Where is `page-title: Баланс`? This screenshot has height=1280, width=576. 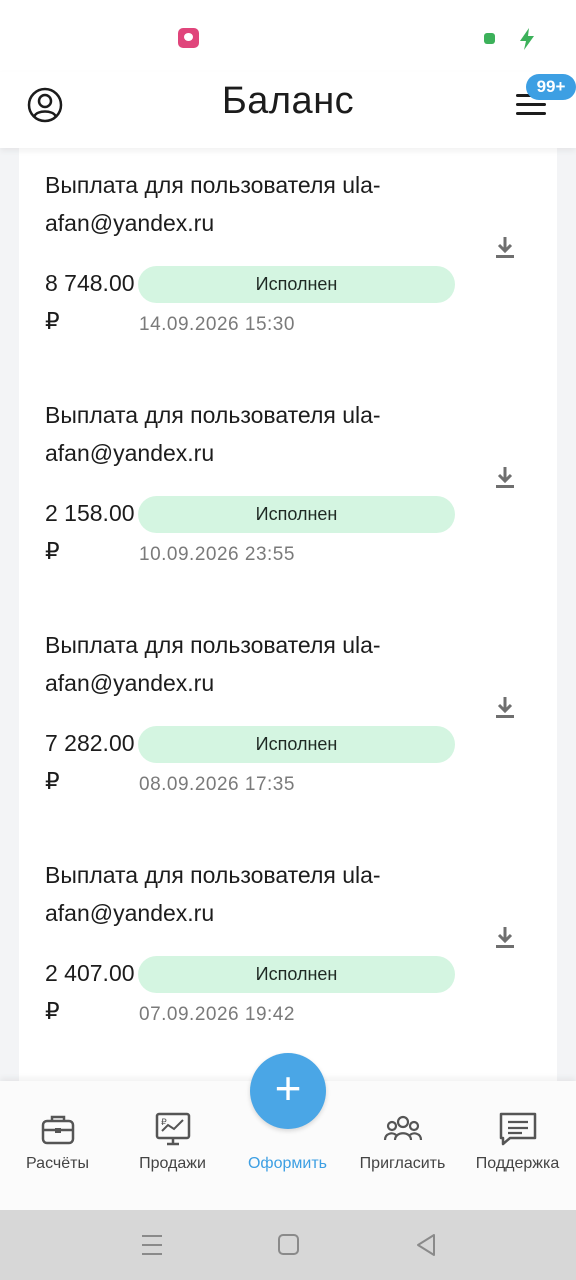 page-title: Баланс is located at coordinates (288, 101).